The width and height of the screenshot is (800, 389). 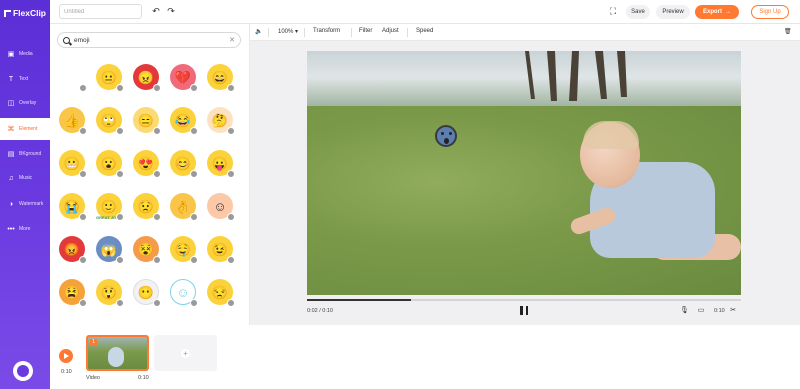 I want to click on adjust-button: Adjust, so click(x=390, y=31).